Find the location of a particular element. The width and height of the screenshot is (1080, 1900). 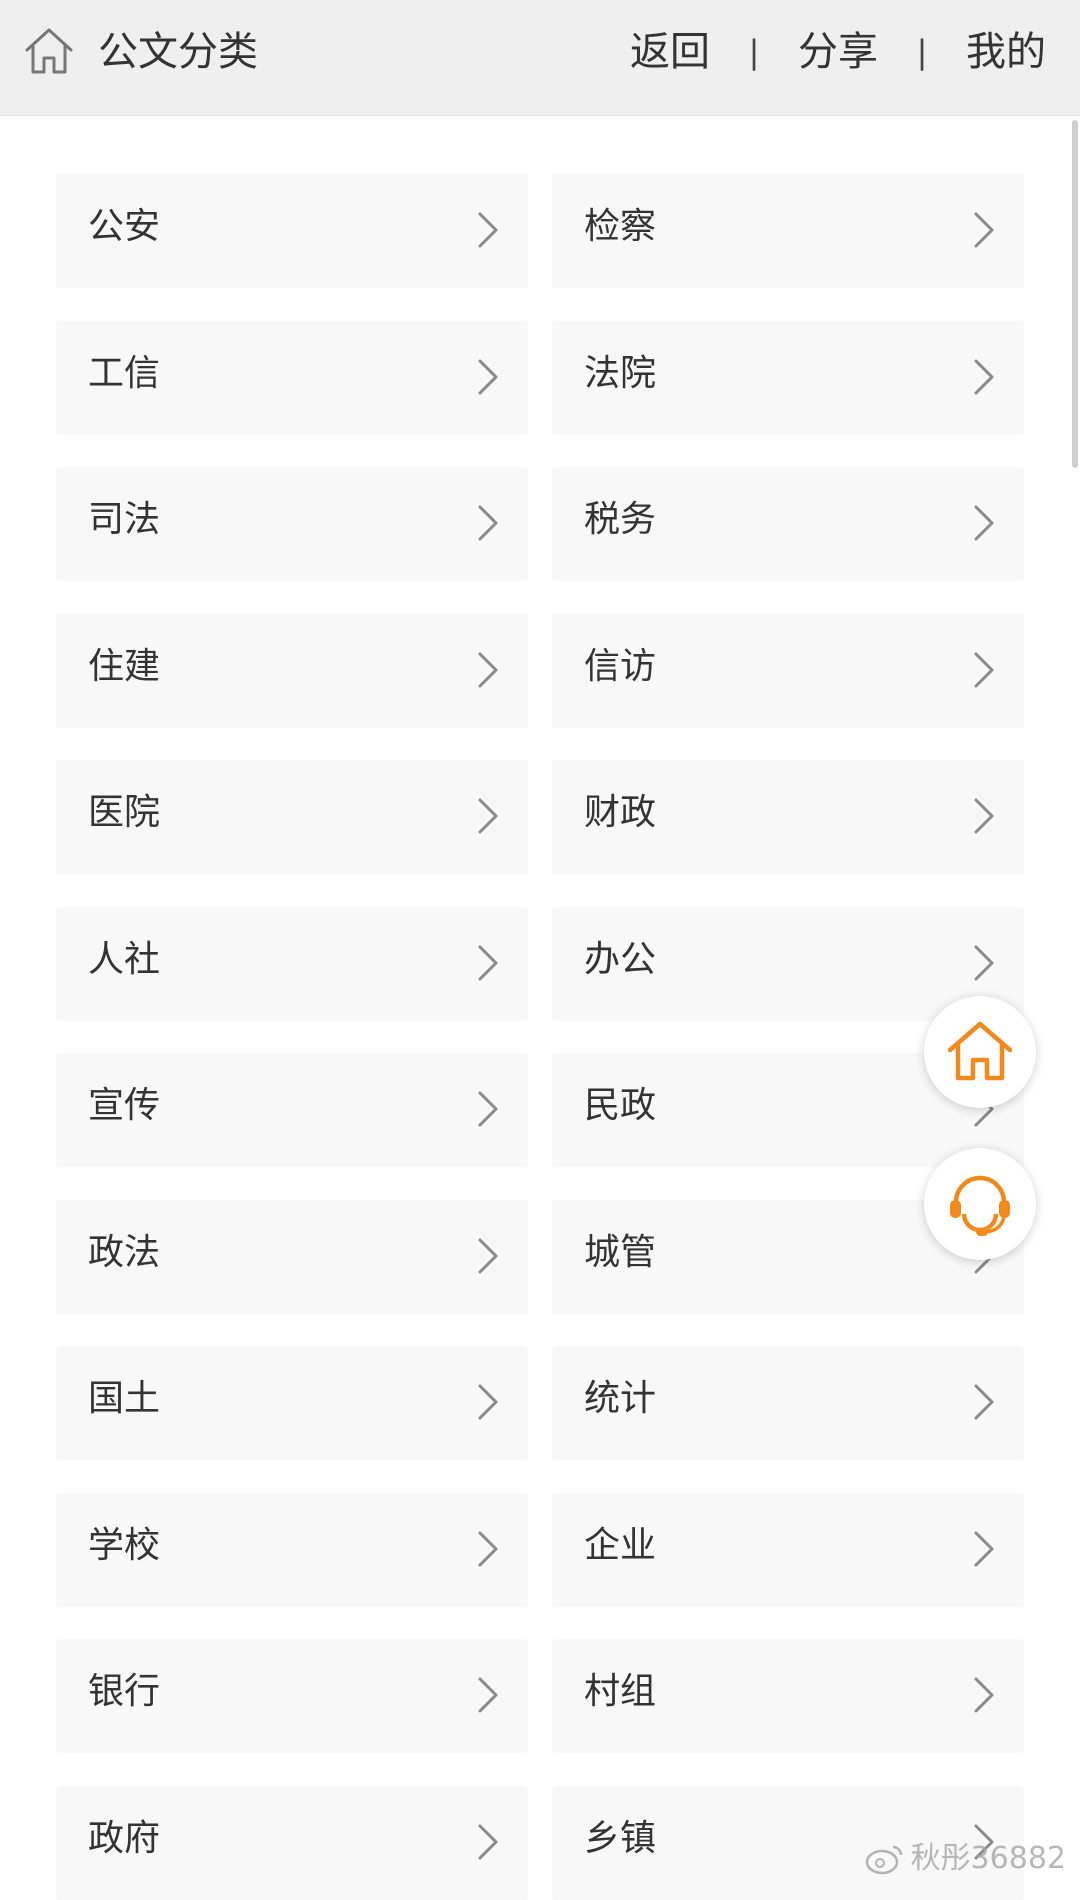

category-label: 办公 is located at coordinates (620, 959).